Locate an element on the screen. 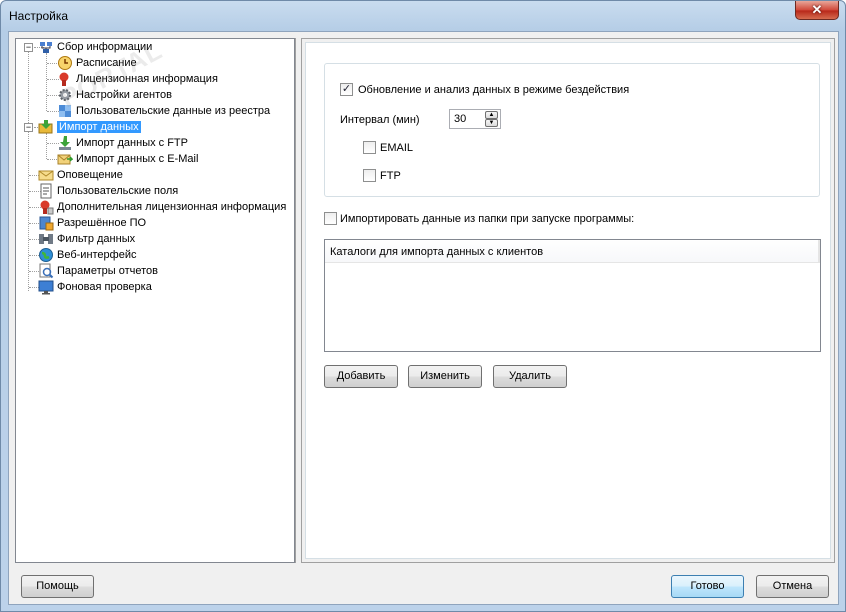 The image size is (846, 612). tree-item-email-import: Импорт данных с E-Mail is located at coordinates (127, 159).